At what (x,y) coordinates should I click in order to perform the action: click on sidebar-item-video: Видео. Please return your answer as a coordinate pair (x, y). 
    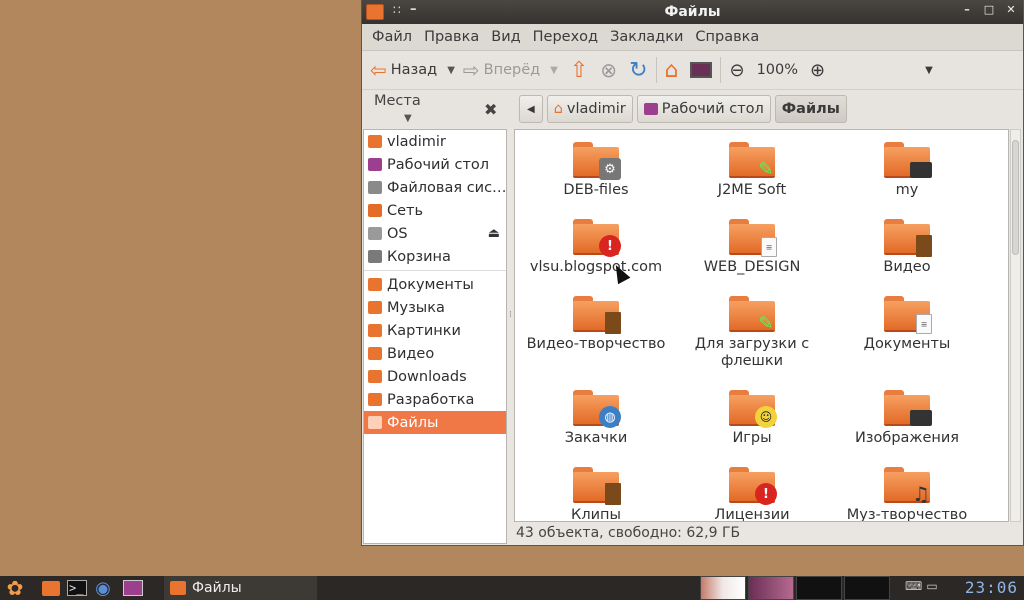
    Looking at the image, I should click on (435, 353).